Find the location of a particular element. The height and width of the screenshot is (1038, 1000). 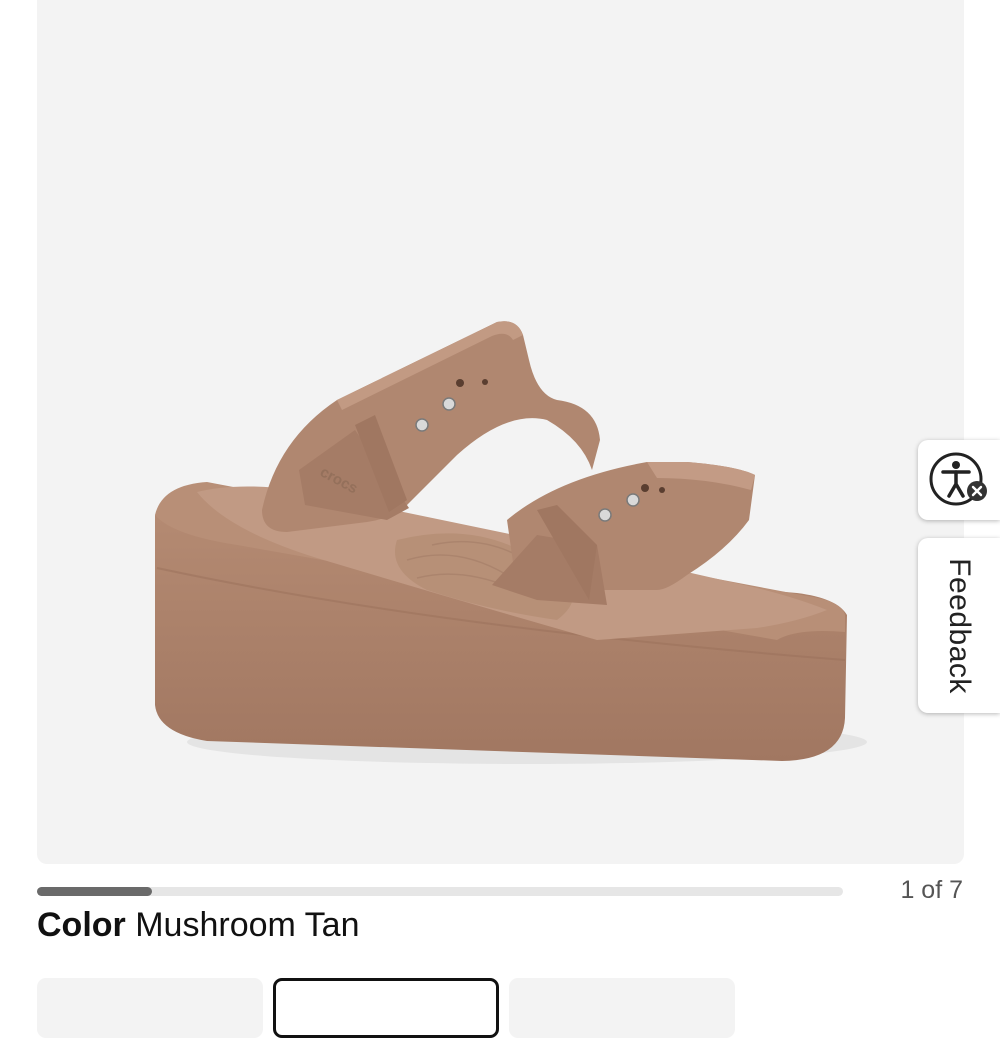

feedback-tab: Feedback is located at coordinates (959, 625).